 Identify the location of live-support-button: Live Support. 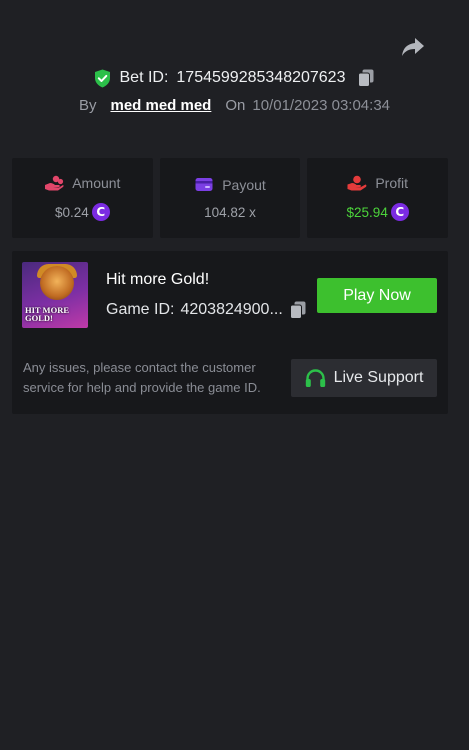
(364, 378).